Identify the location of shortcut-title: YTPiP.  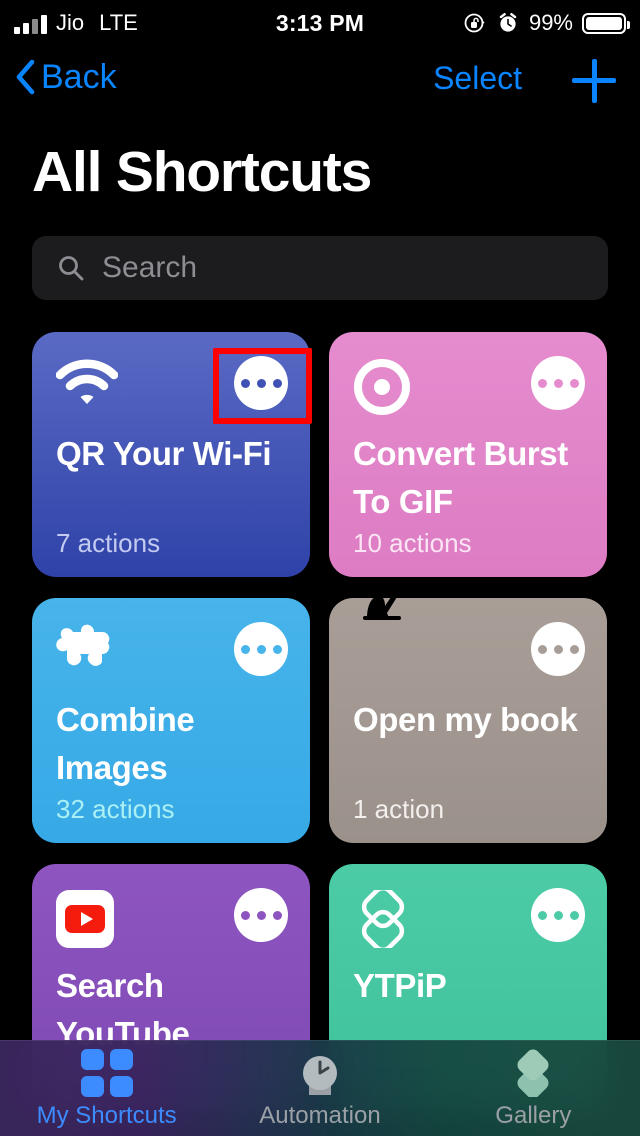
(400, 985).